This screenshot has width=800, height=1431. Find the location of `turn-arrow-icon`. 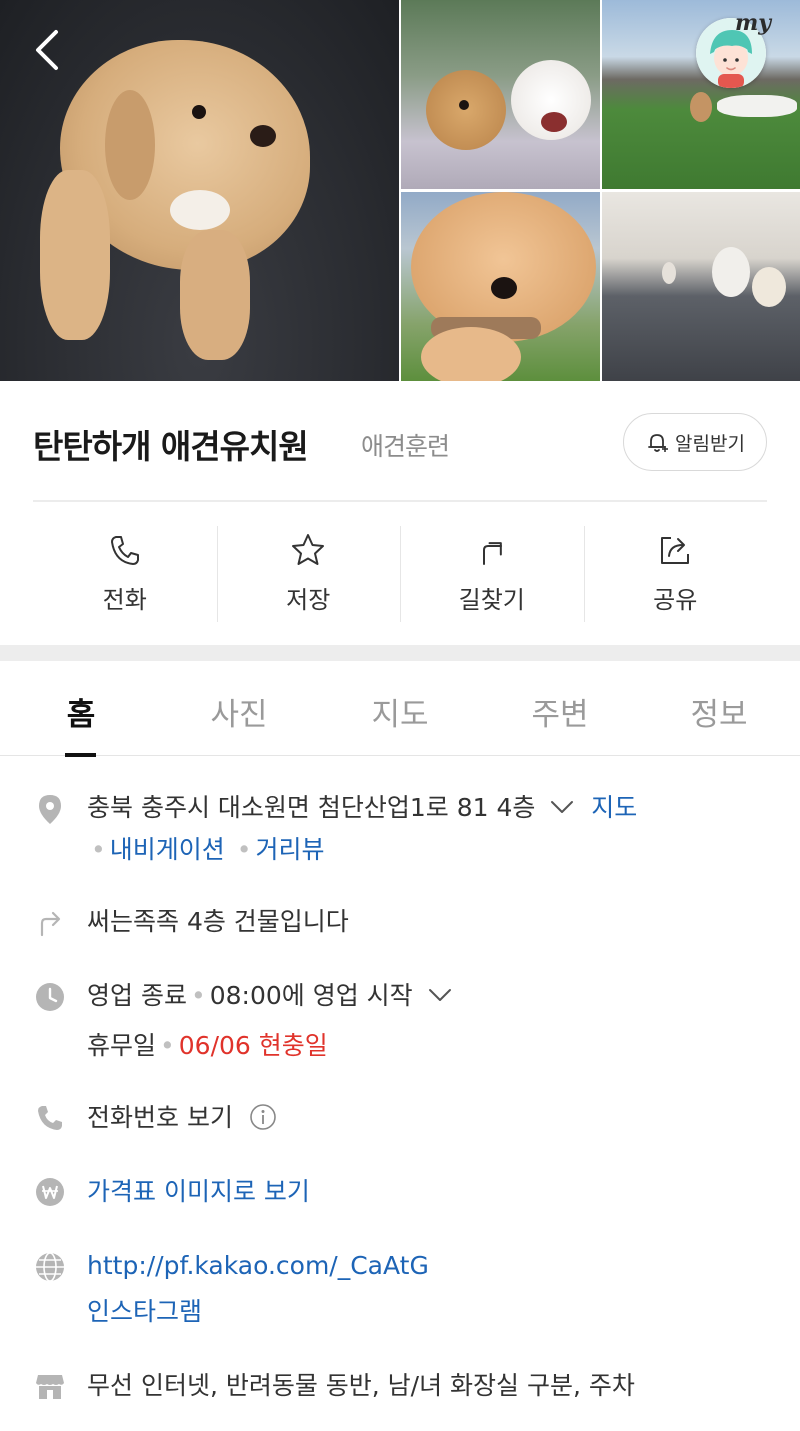

turn-arrow-icon is located at coordinates (50, 922).